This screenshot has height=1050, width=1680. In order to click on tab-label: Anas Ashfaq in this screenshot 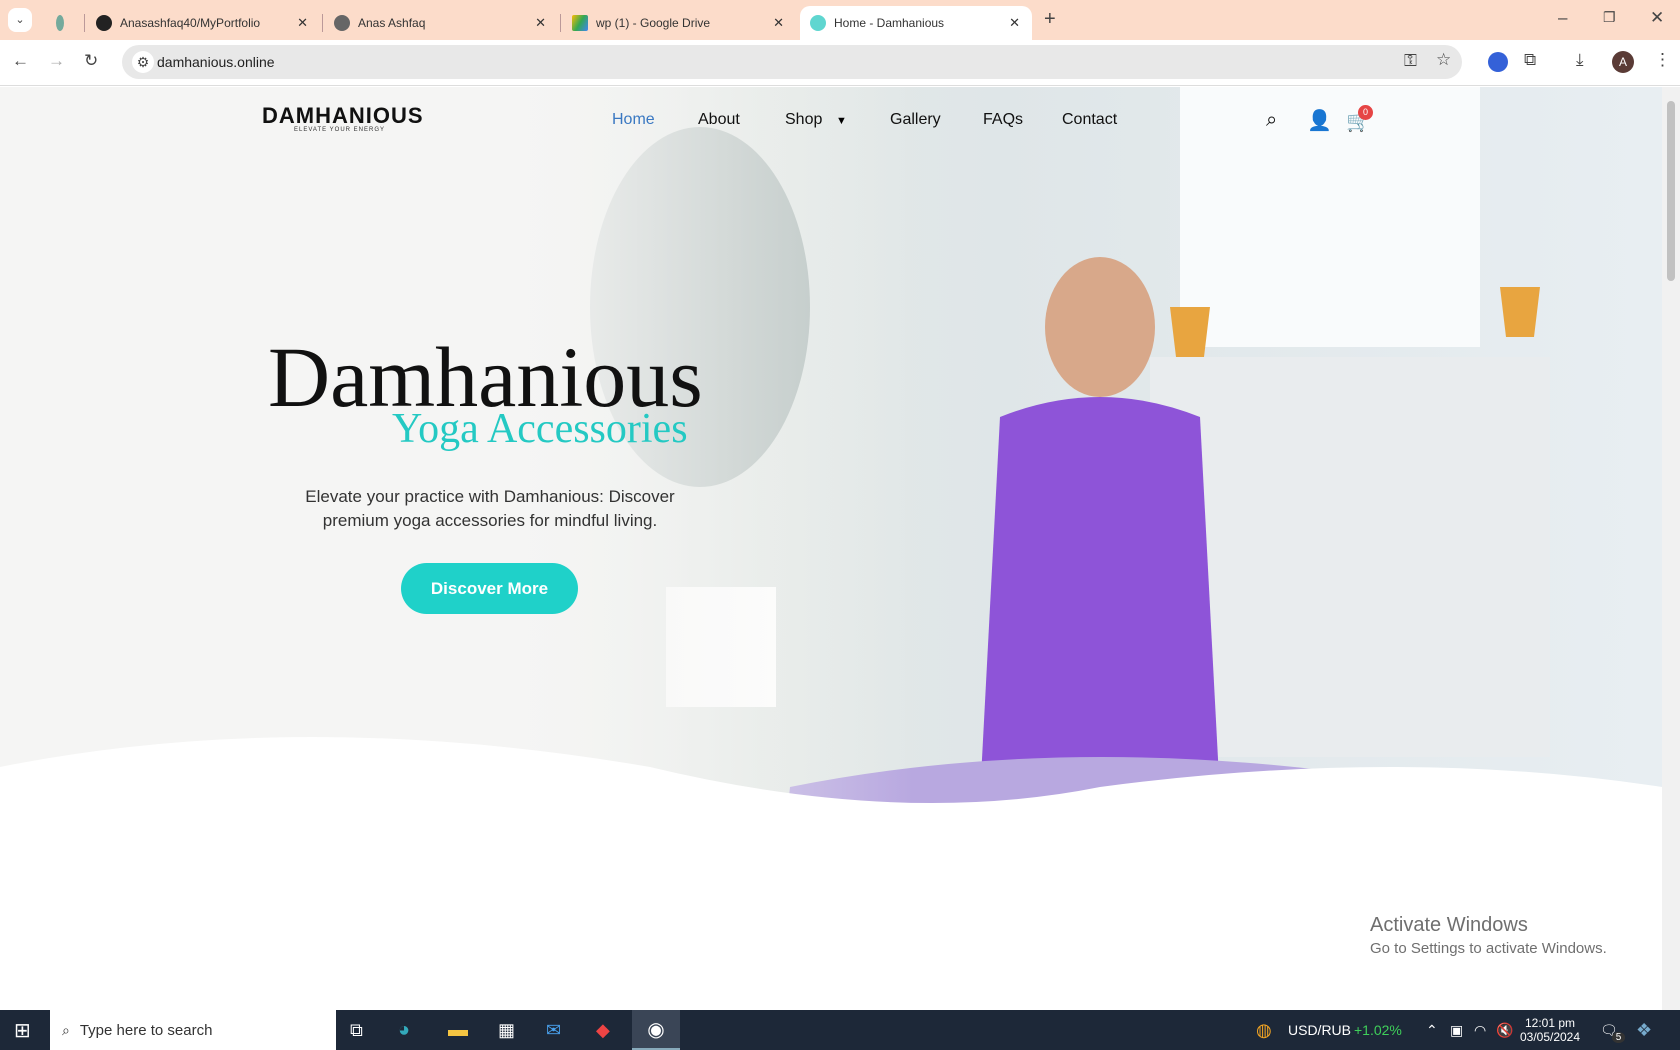, I will do `click(392, 23)`.